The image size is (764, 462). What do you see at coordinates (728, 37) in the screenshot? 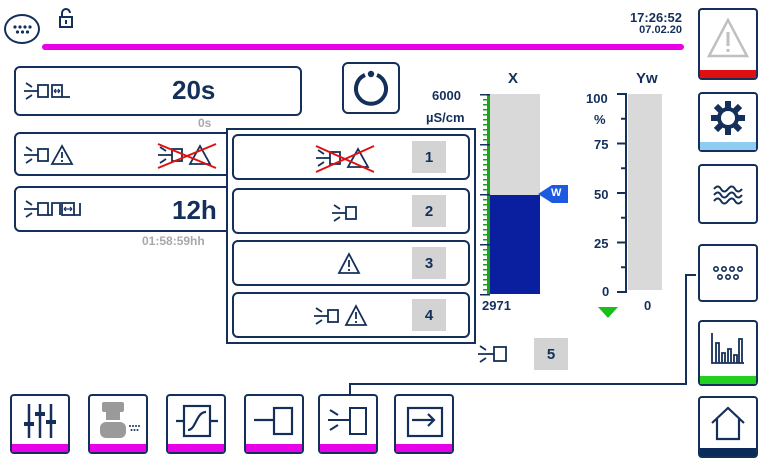
I see `warning-icon` at bounding box center [728, 37].